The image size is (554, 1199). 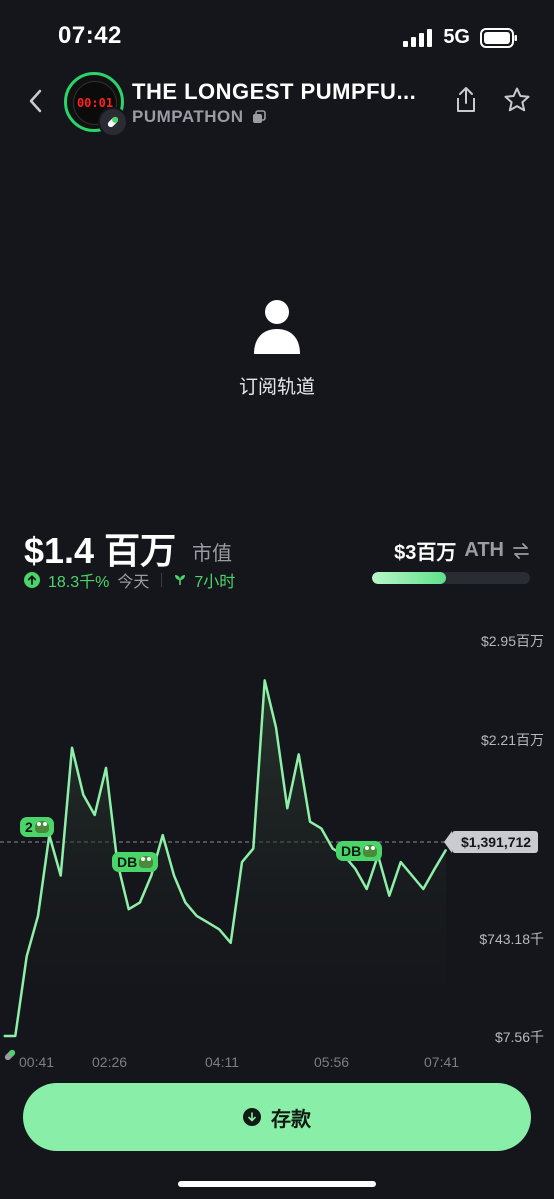 What do you see at coordinates (519, 1037) in the screenshot?
I see `y-tick-label: $7.56千` at bounding box center [519, 1037].